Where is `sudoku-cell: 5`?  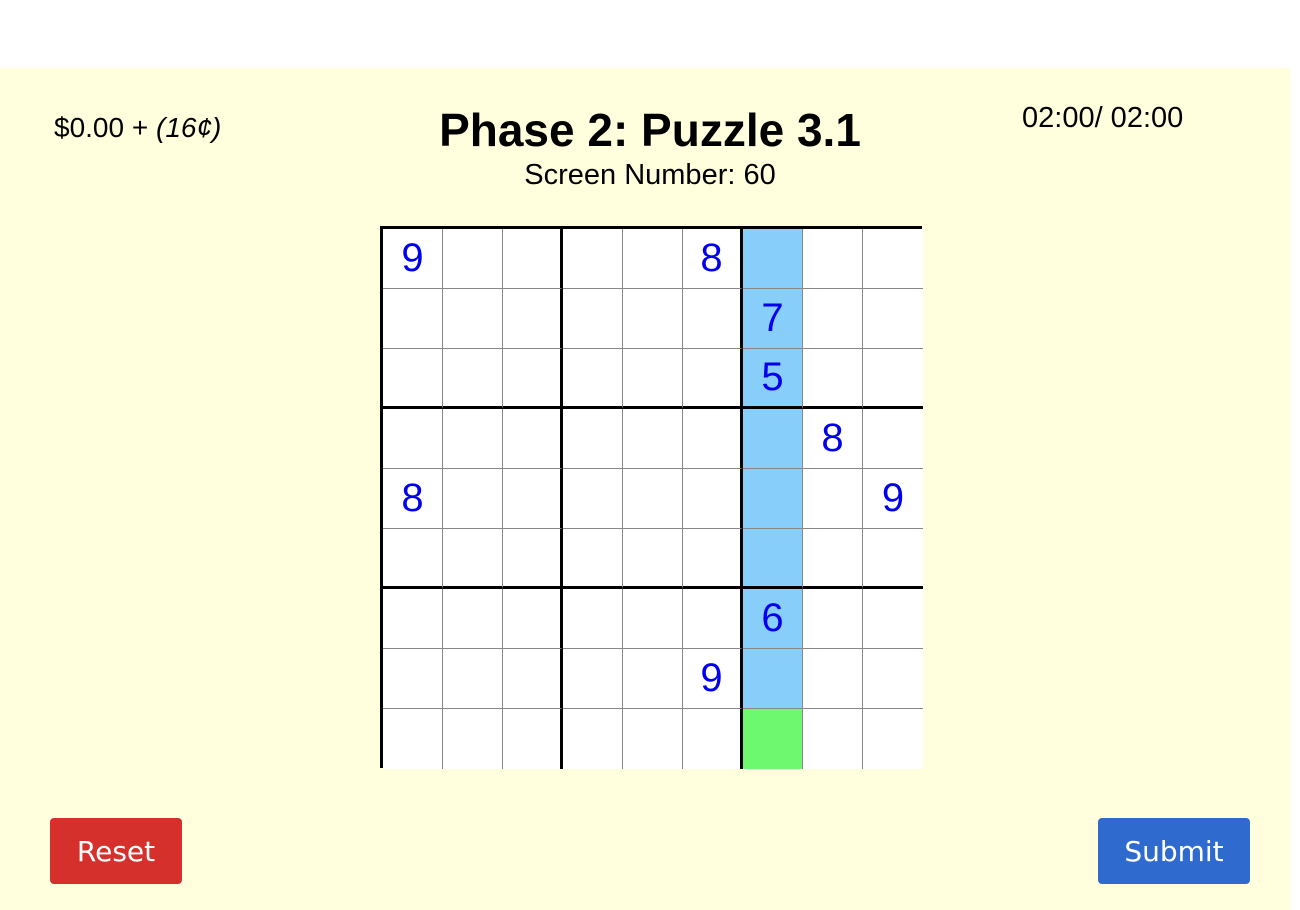
sudoku-cell: 5 is located at coordinates (773, 379).